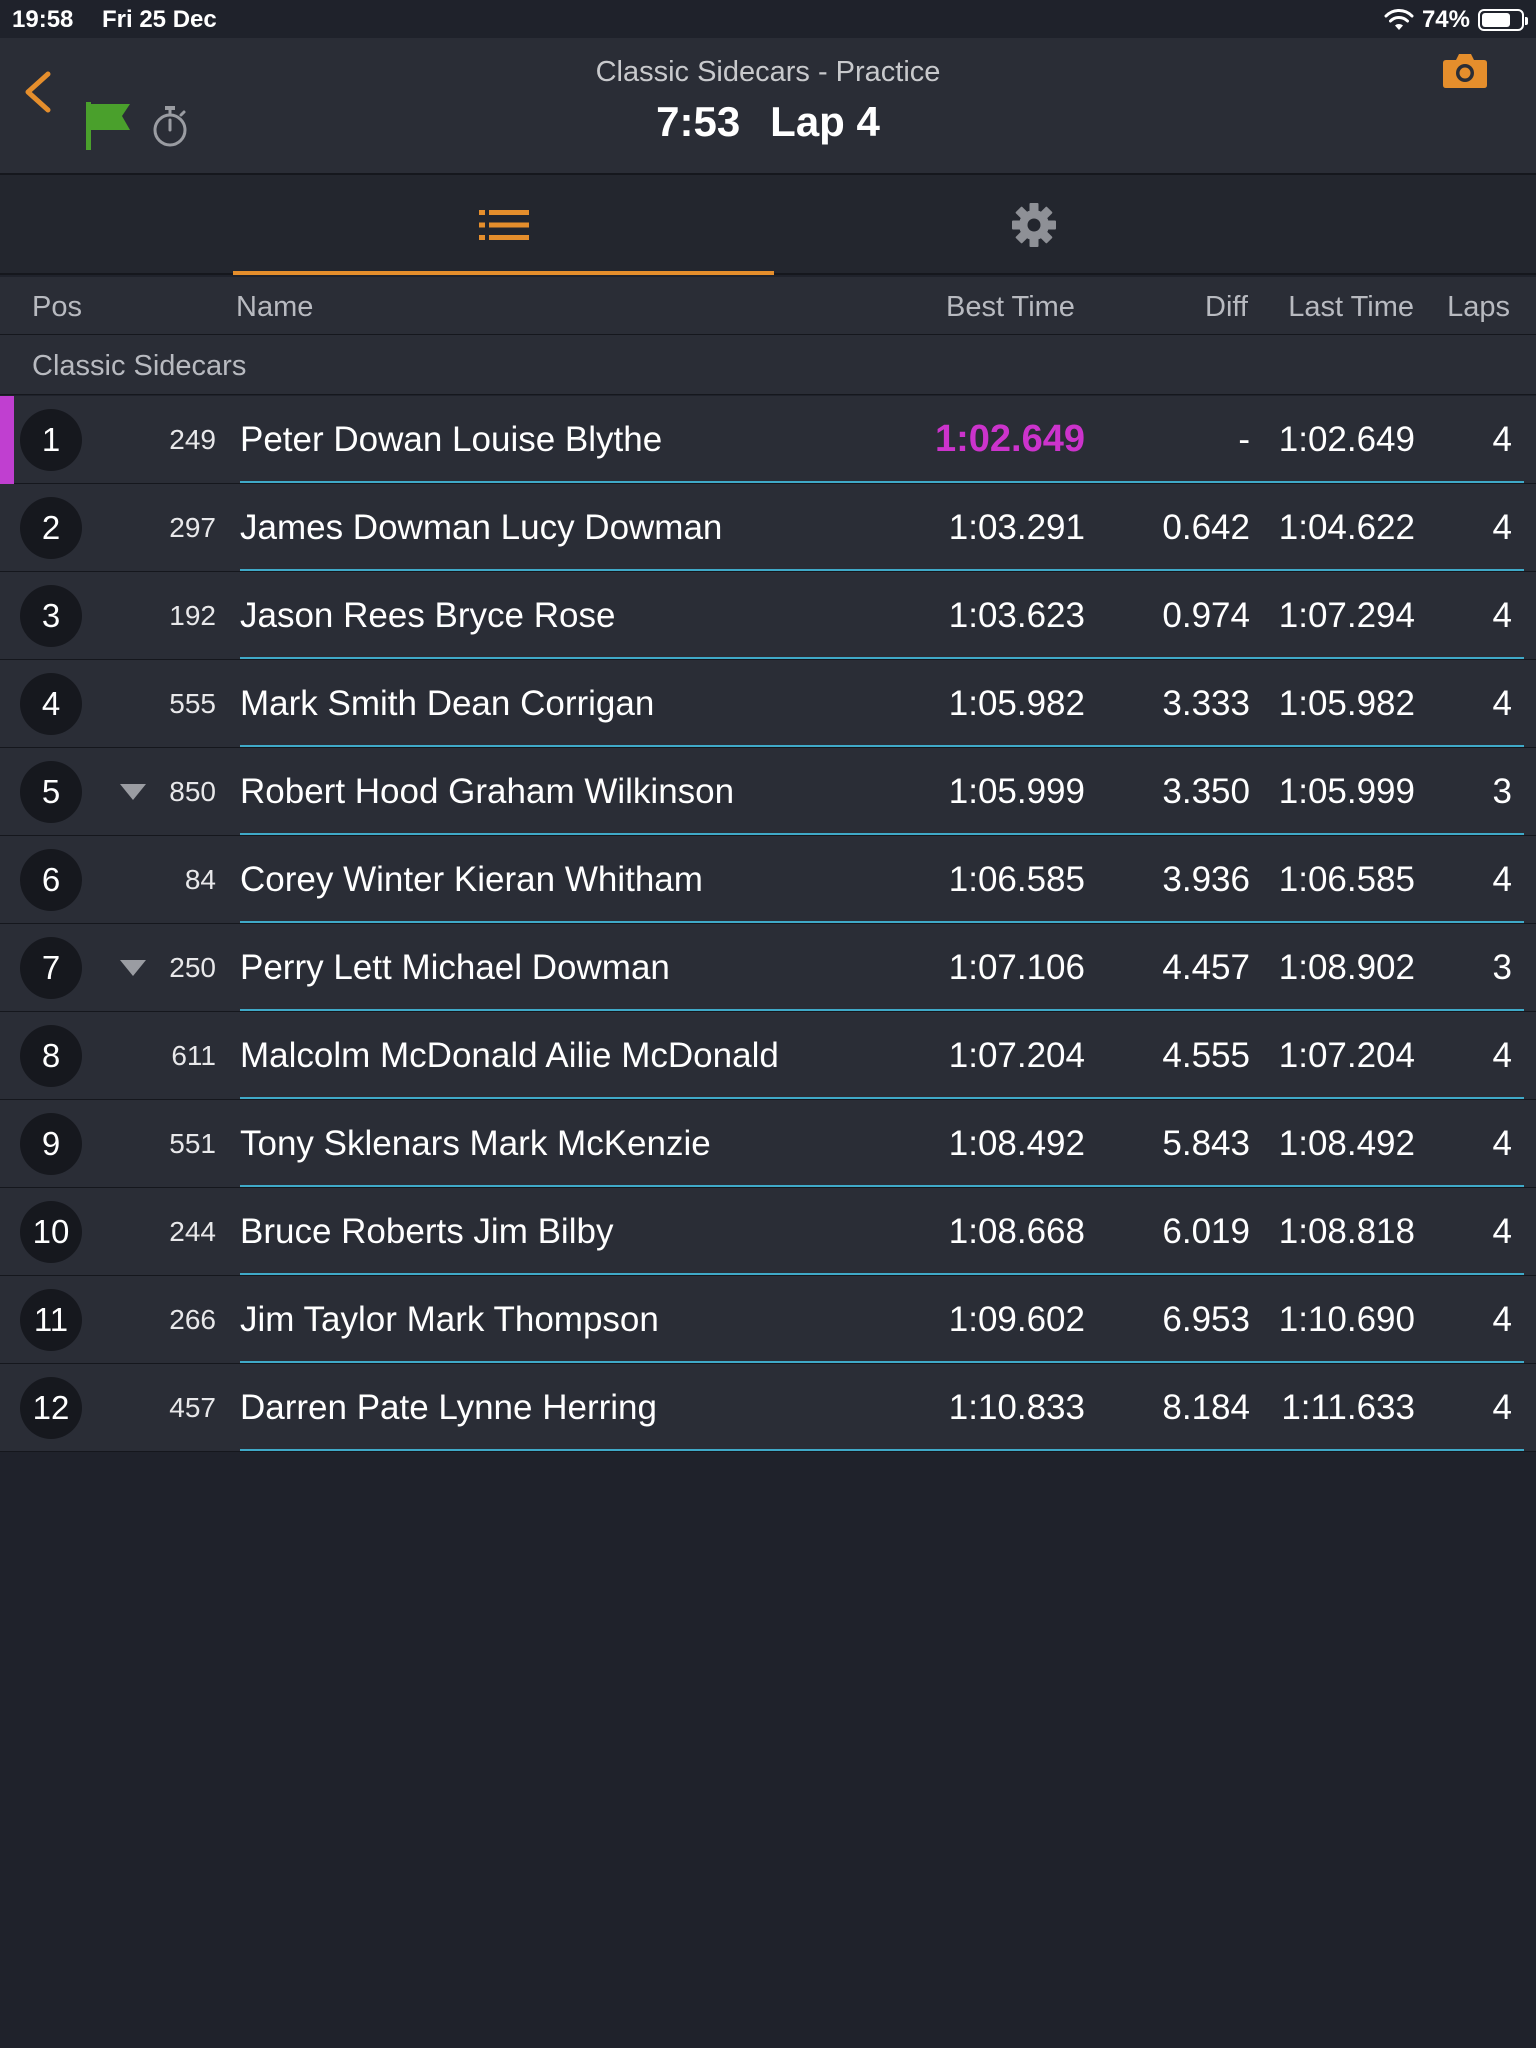  I want to click on best-time: 1:08.668, so click(1016, 1231).